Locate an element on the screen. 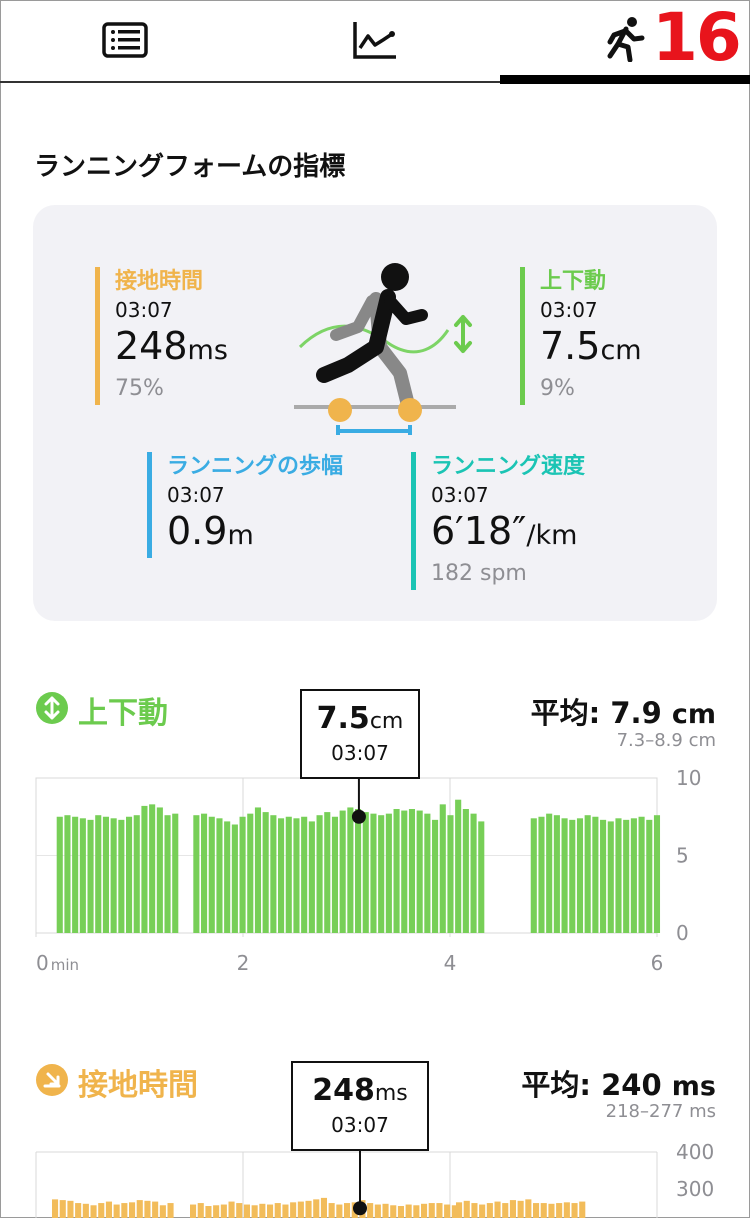  stride-length-label: ランニングの歩幅 is located at coordinates (255, 466).